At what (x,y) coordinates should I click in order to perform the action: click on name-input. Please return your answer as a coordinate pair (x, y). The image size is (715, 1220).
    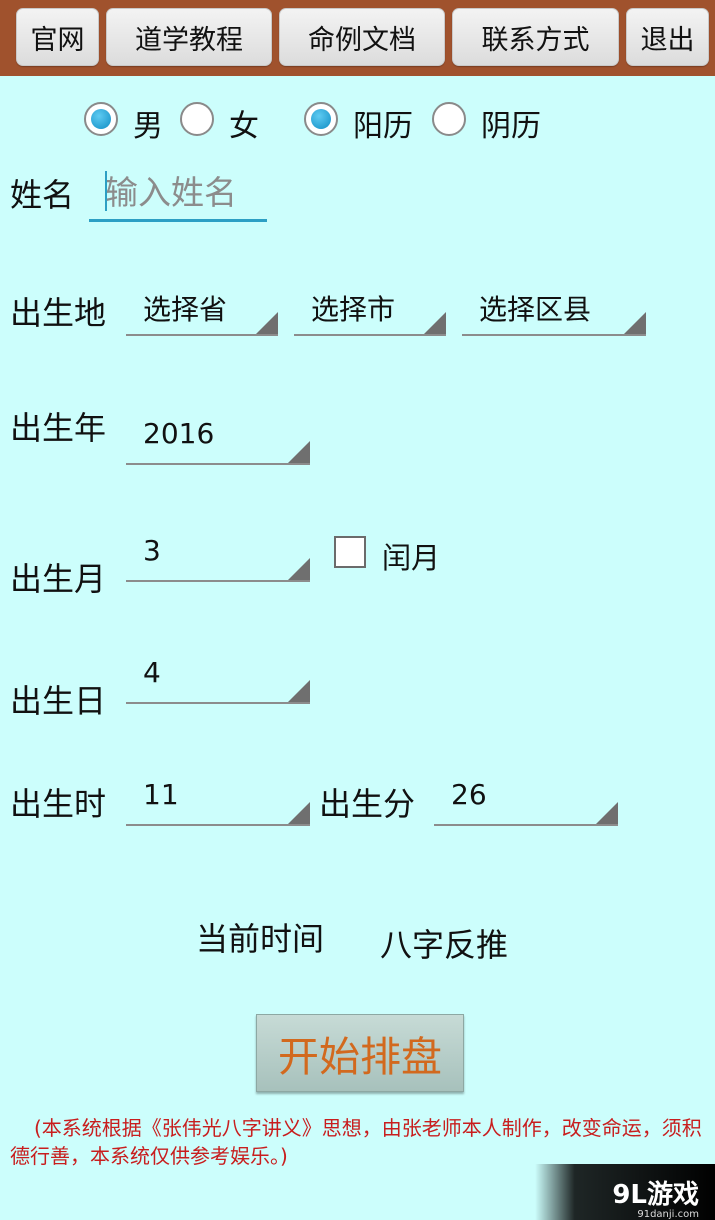
    Looking at the image, I should click on (178, 193).